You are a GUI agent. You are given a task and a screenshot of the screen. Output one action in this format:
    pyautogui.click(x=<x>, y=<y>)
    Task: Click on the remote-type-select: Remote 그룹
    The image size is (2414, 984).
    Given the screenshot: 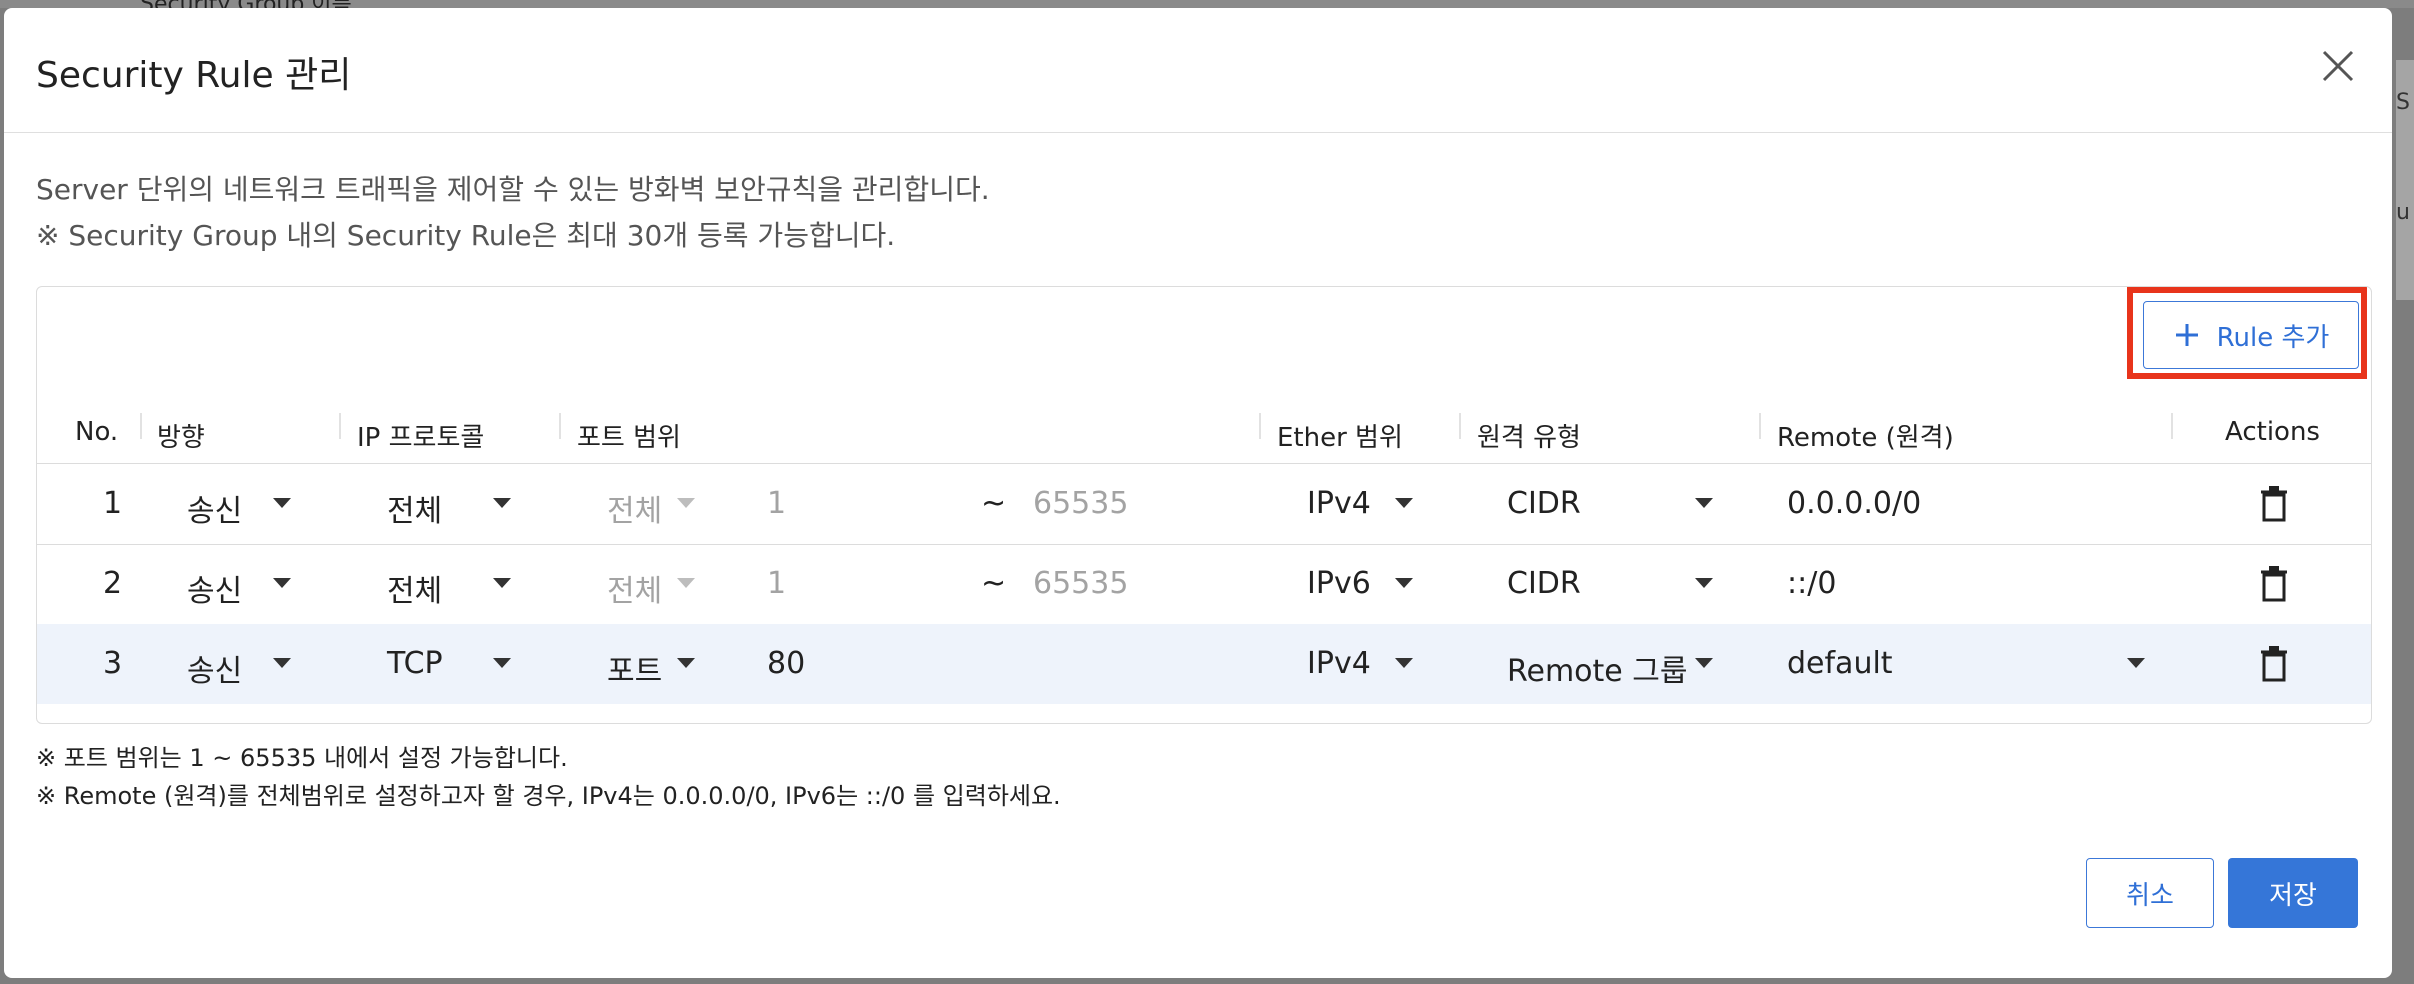 What is the action you would take?
    pyautogui.click(x=1597, y=668)
    